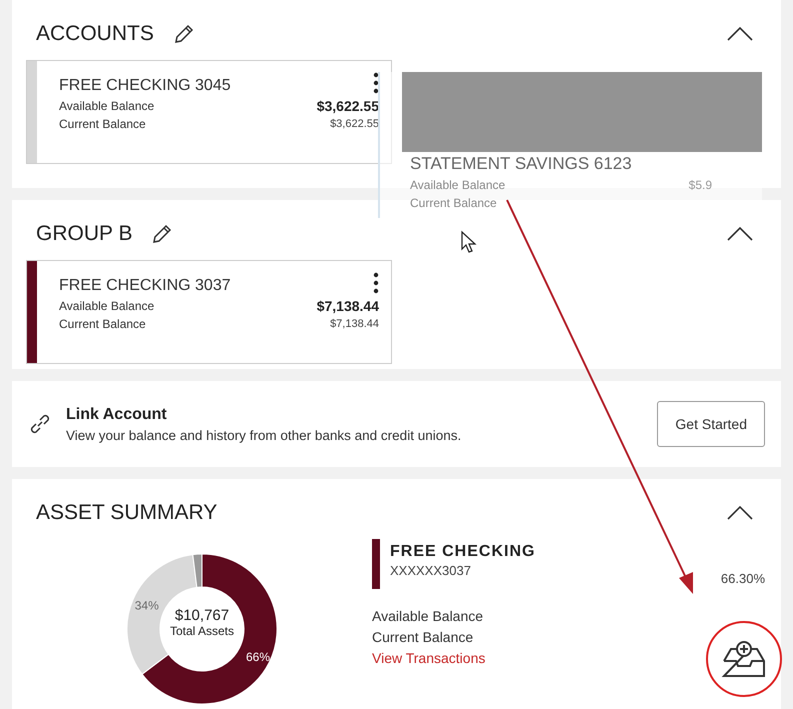 Image resolution: width=793 pixels, height=709 pixels. Describe the element at coordinates (264, 435) in the screenshot. I see `link-account-description: View your balance and history from other banks and credit unions.` at that location.